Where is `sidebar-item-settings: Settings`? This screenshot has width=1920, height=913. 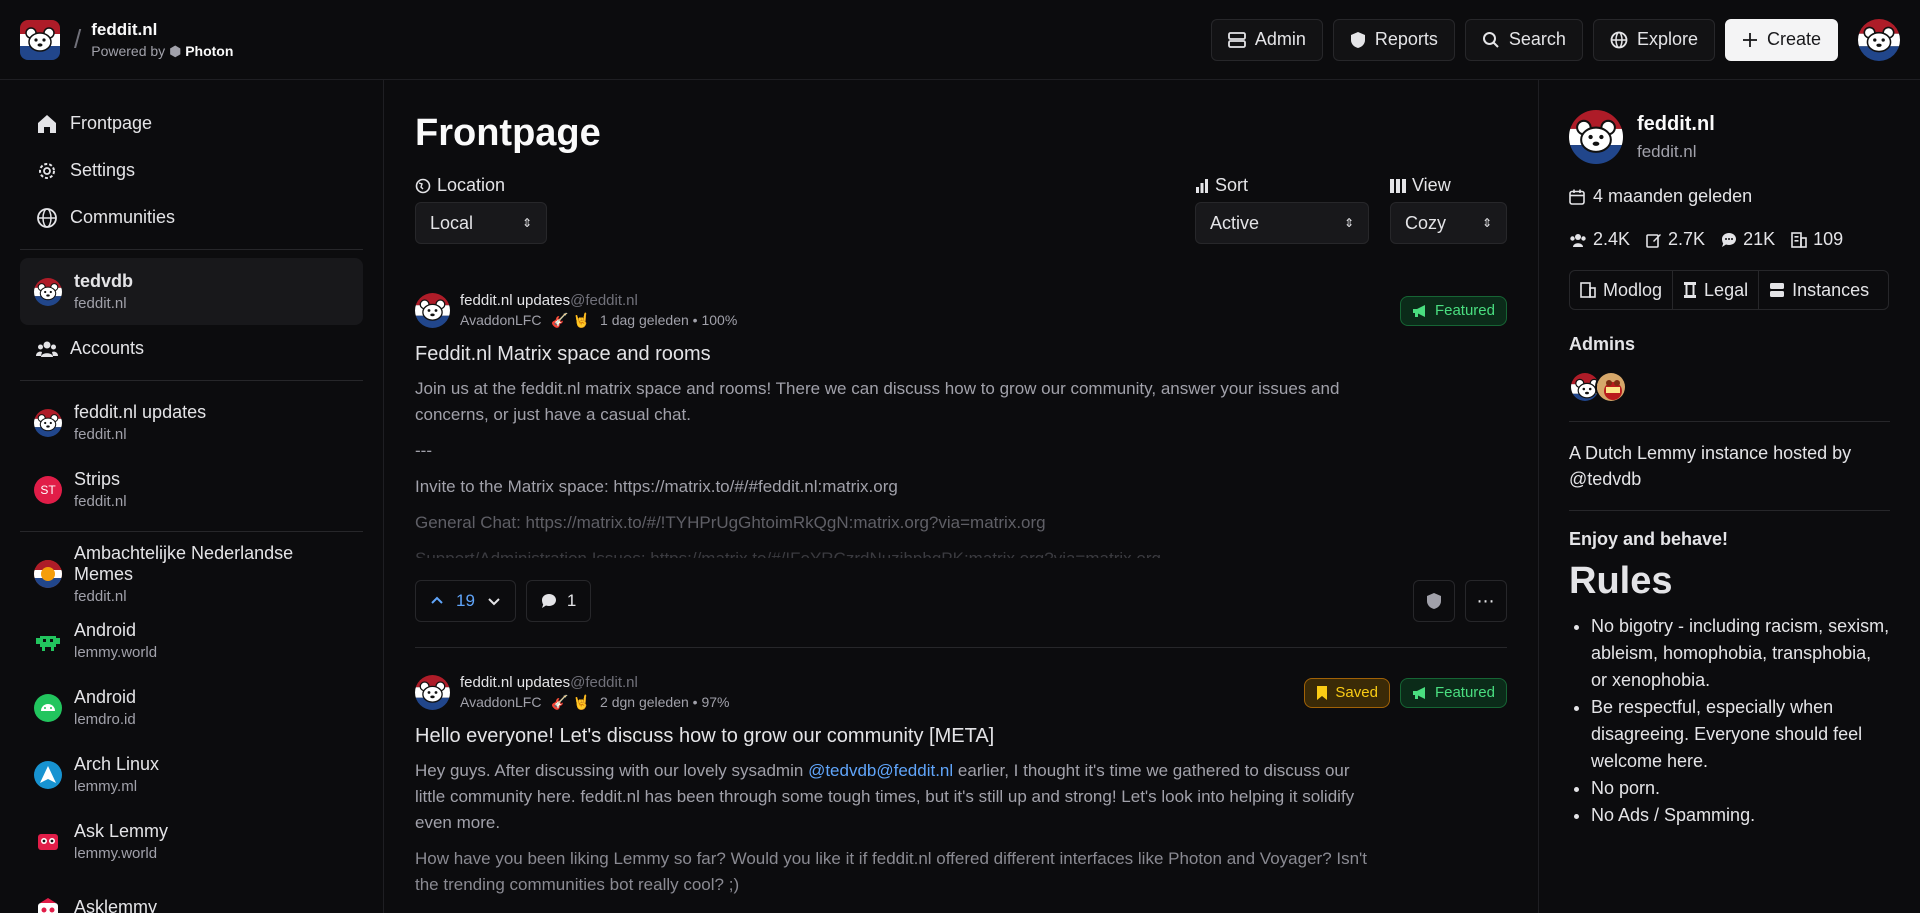
sidebar-item-settings: Settings is located at coordinates (191, 170).